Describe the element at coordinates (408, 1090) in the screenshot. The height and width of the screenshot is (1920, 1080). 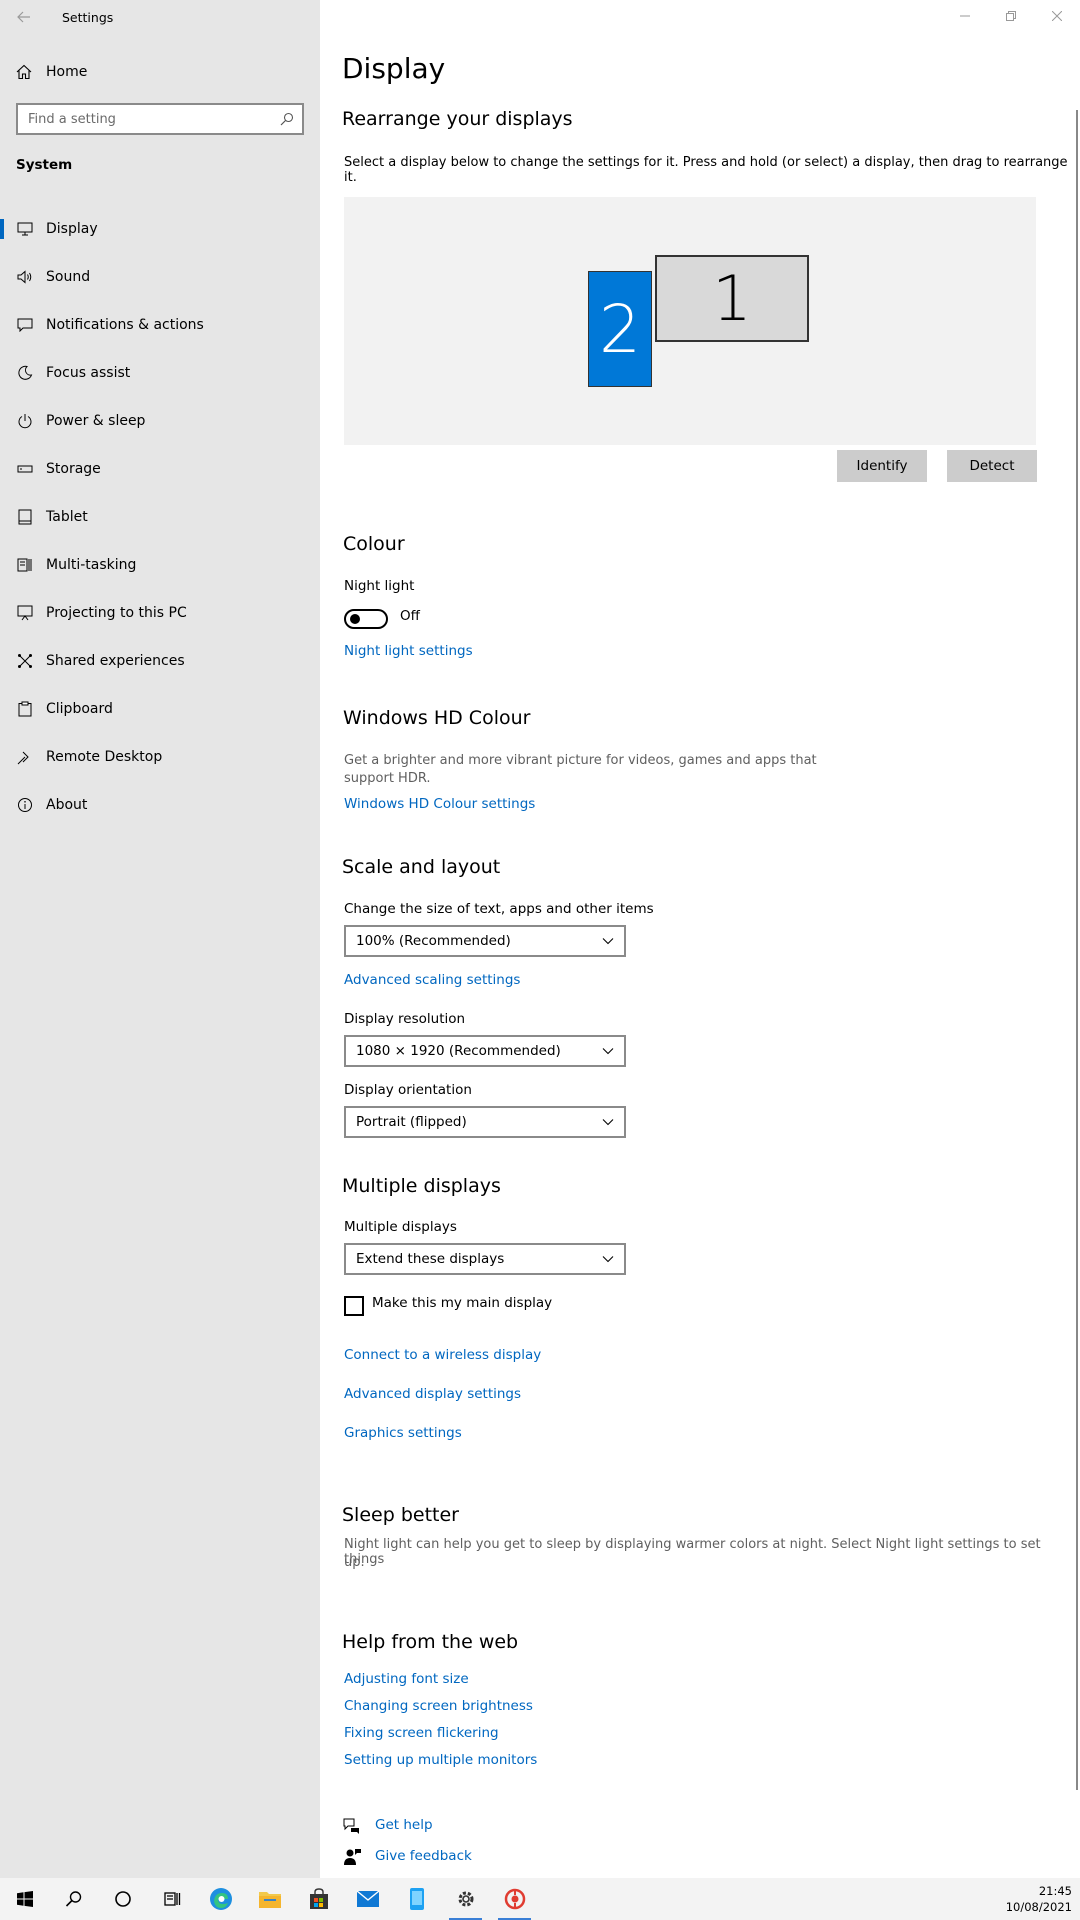
I see `orientation-label: Display orientation` at that location.